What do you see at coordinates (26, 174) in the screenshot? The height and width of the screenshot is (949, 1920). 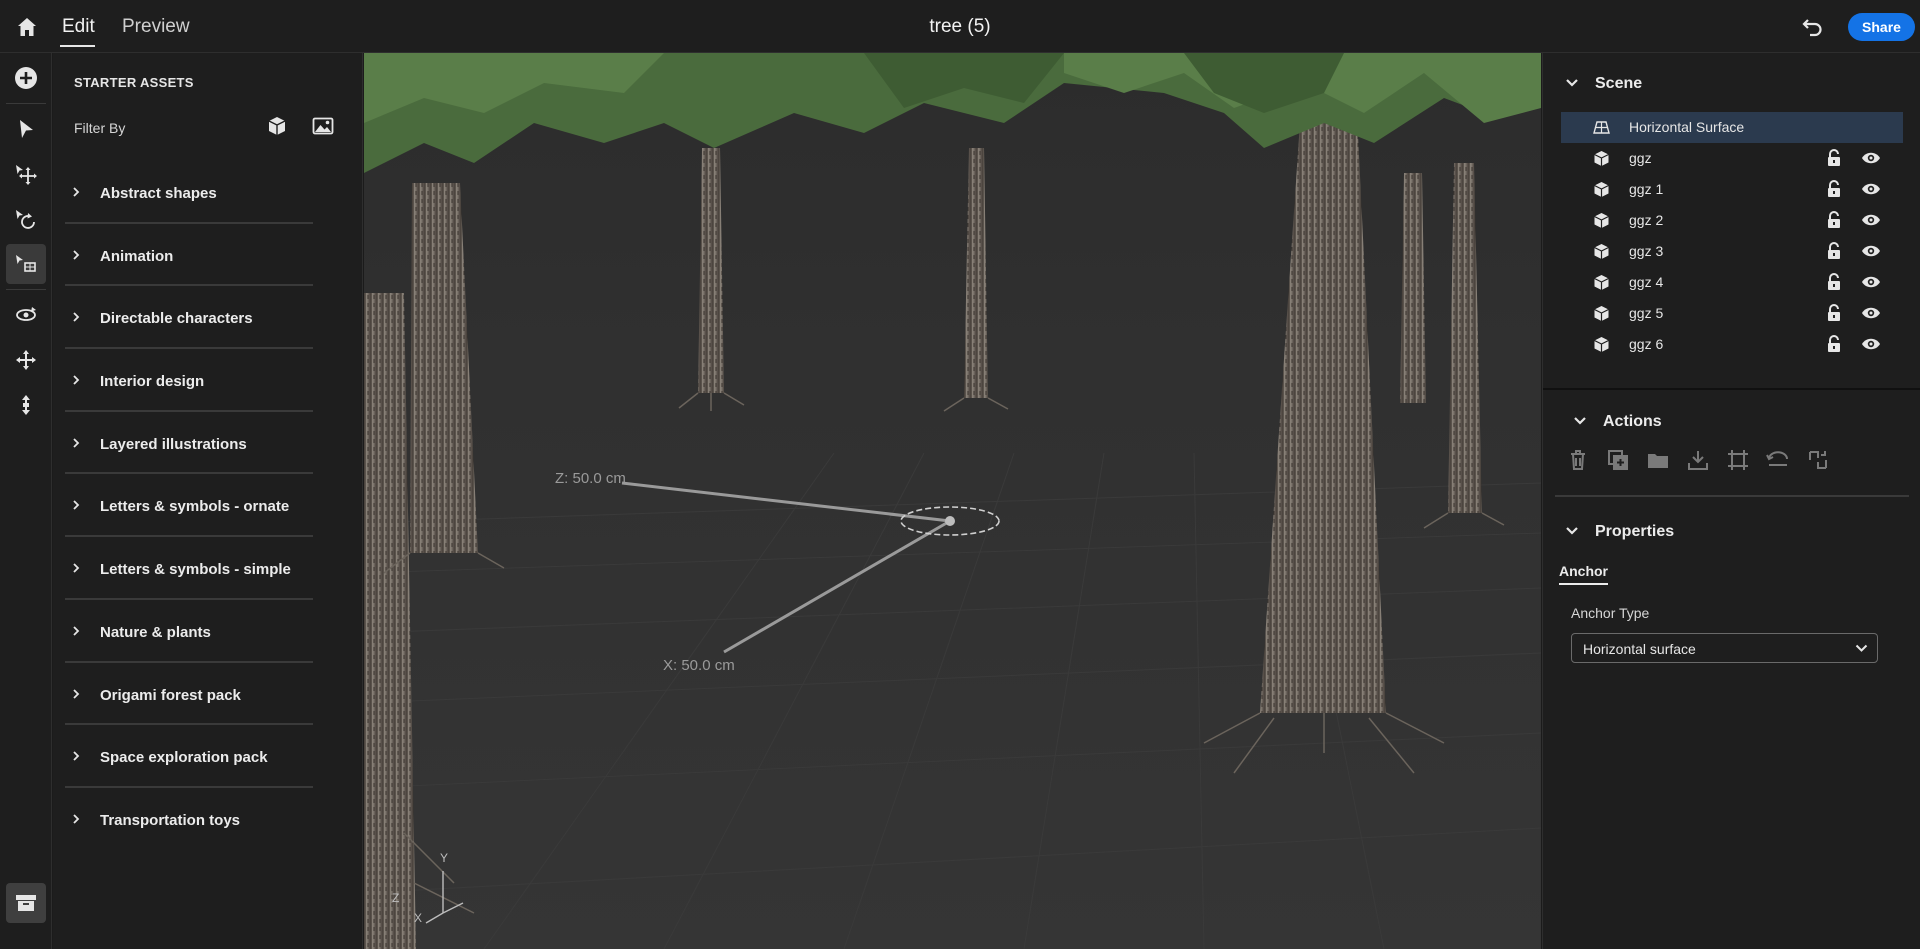 I see `move-tool` at bounding box center [26, 174].